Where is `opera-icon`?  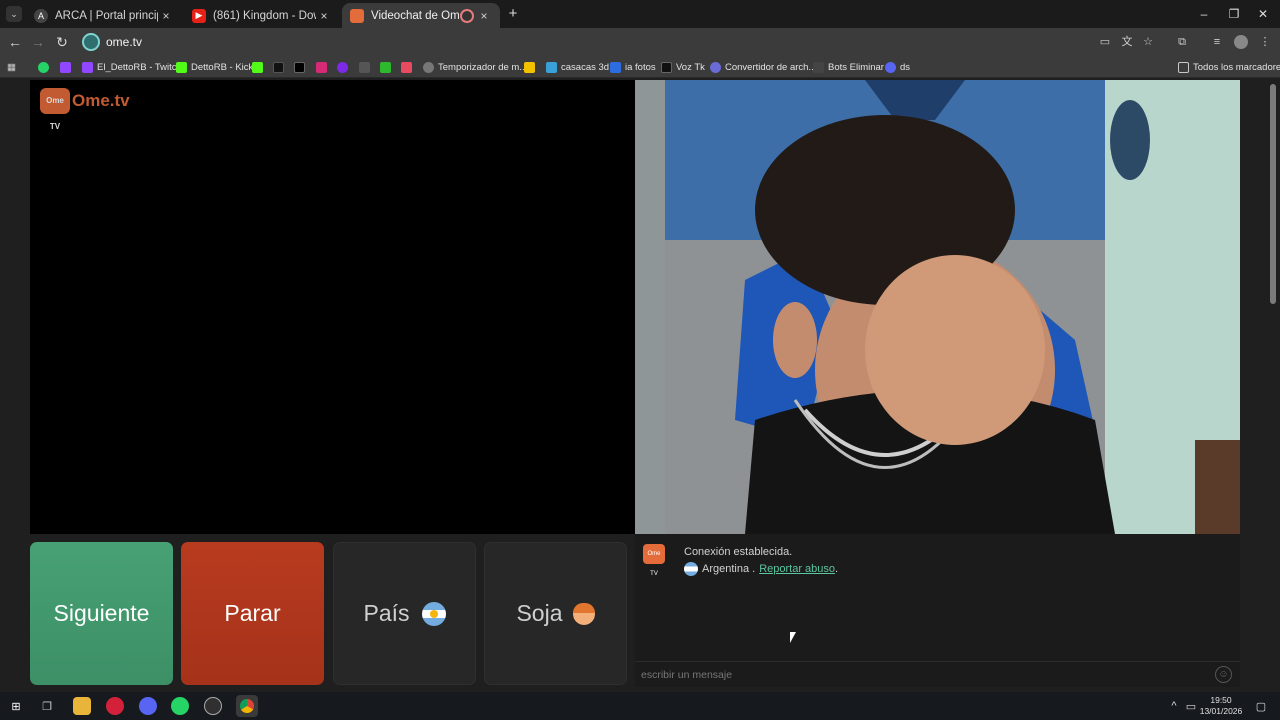
opera-icon is located at coordinates (115, 706).